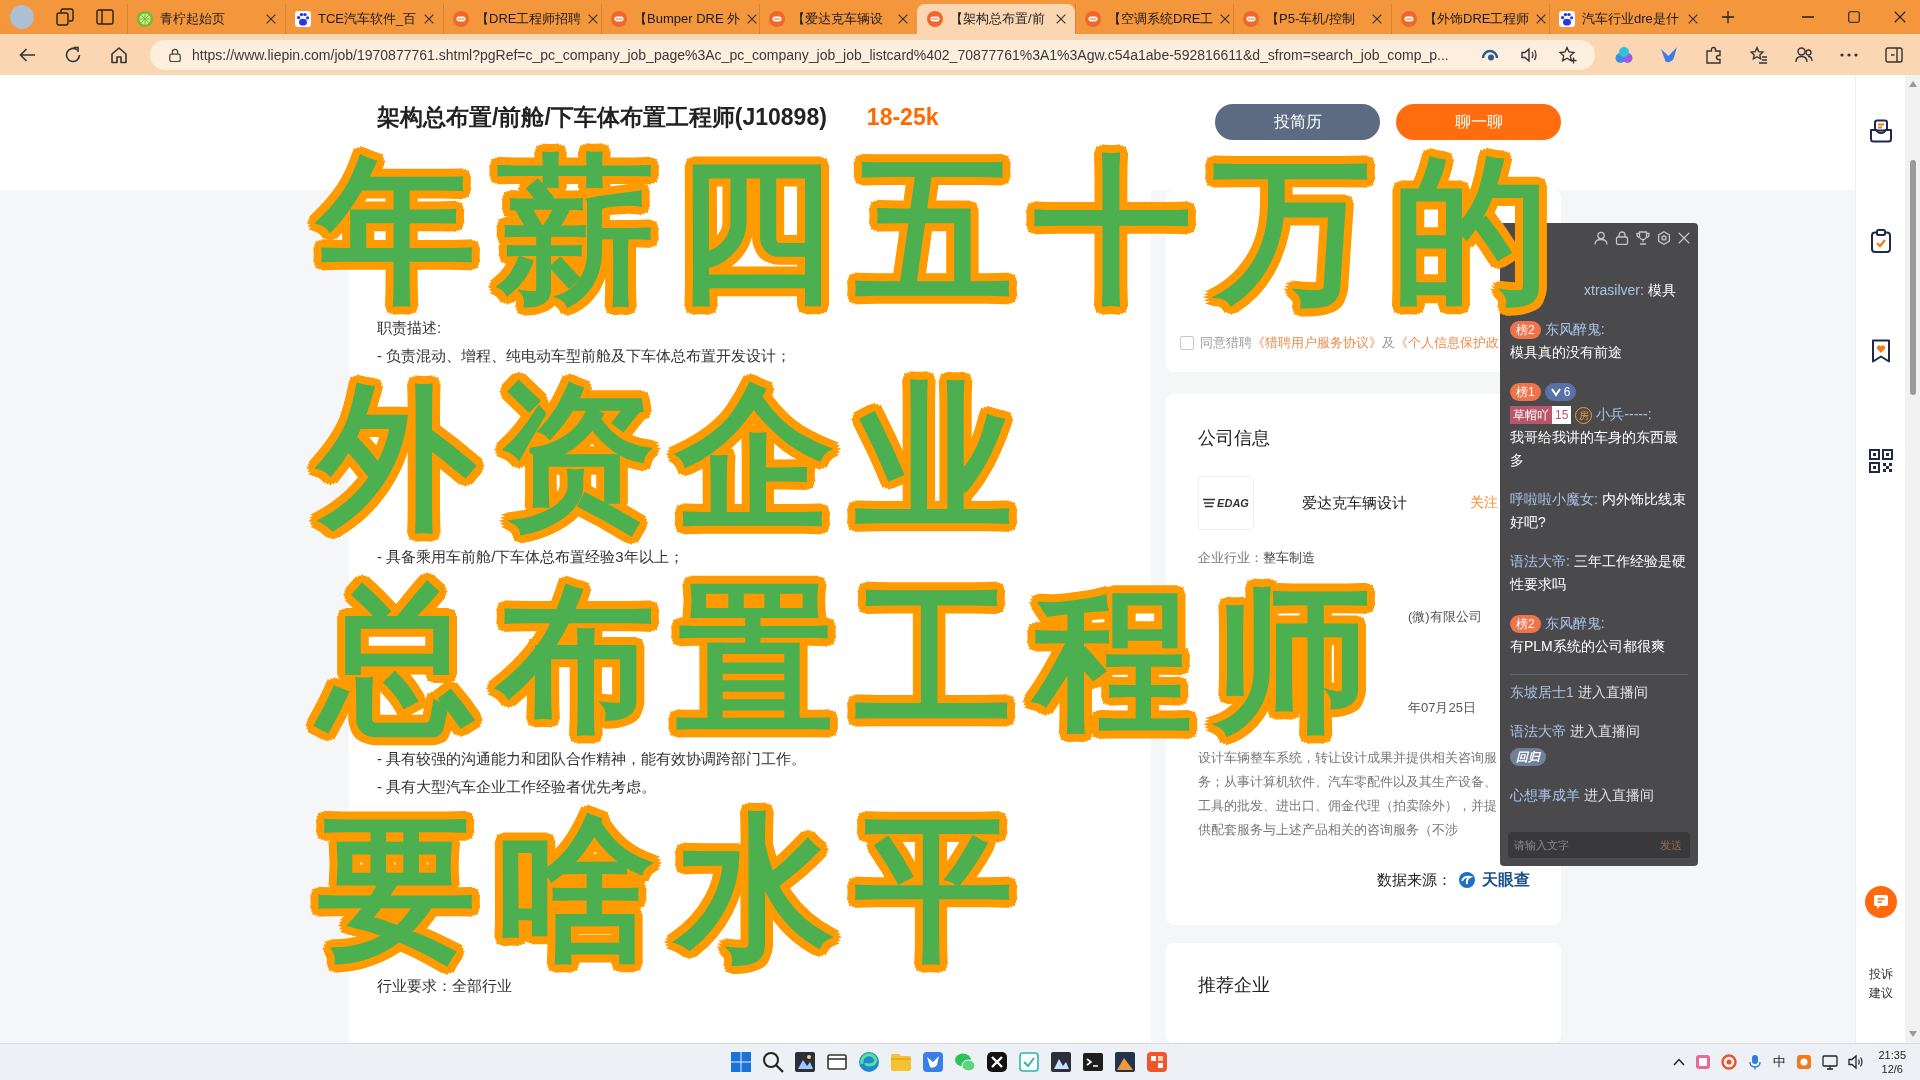 The image size is (1920, 1080). Describe the element at coordinates (1601, 238) in the screenshot. I see `person-icon` at that location.